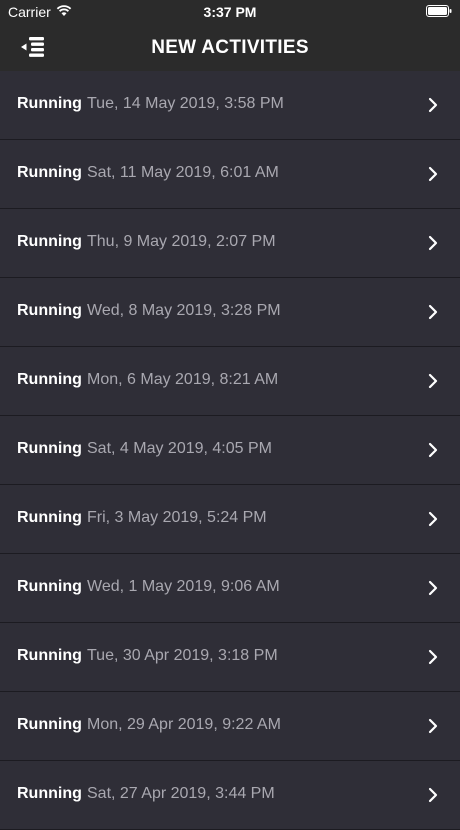  Describe the element at coordinates (181, 241) in the screenshot. I see `activity-date: Thu, 9 May 2019, 2:07 PM` at that location.